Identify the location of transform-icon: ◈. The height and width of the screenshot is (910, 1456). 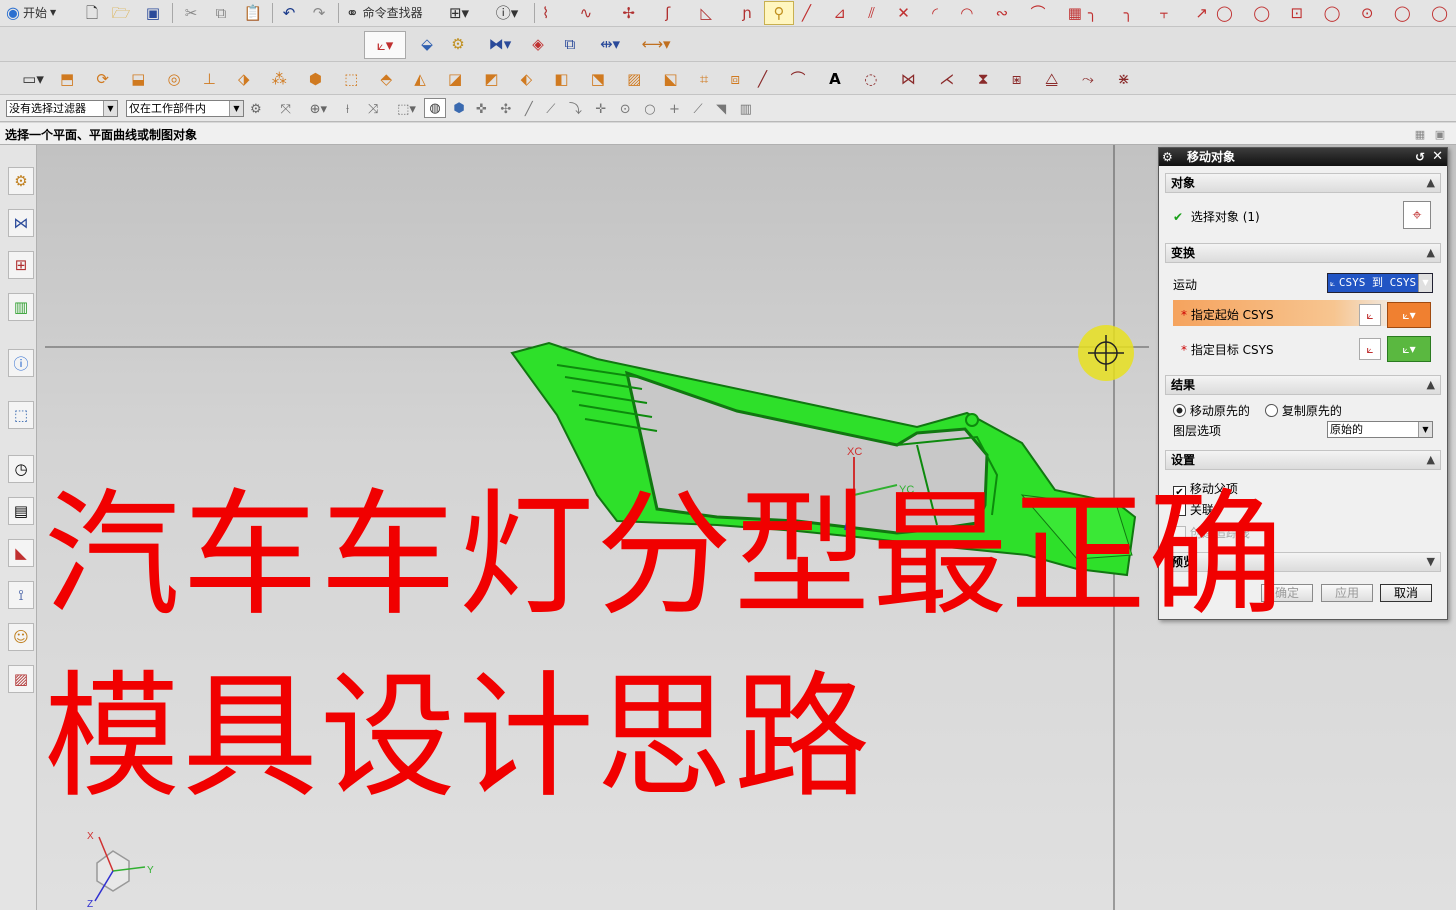
(538, 44).